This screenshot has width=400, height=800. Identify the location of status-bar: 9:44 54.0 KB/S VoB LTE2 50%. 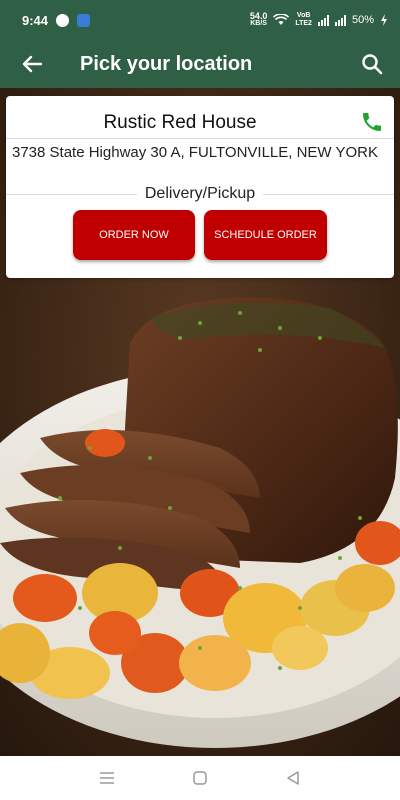
(200, 20).